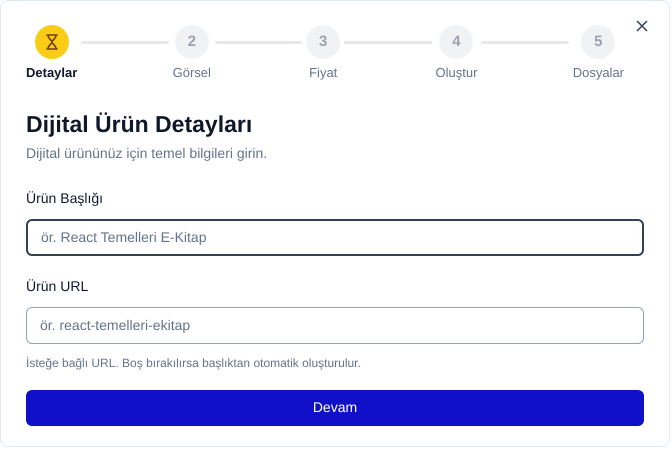 The image size is (672, 449). What do you see at coordinates (598, 73) in the screenshot?
I see `step-label: Dosyalar` at bounding box center [598, 73].